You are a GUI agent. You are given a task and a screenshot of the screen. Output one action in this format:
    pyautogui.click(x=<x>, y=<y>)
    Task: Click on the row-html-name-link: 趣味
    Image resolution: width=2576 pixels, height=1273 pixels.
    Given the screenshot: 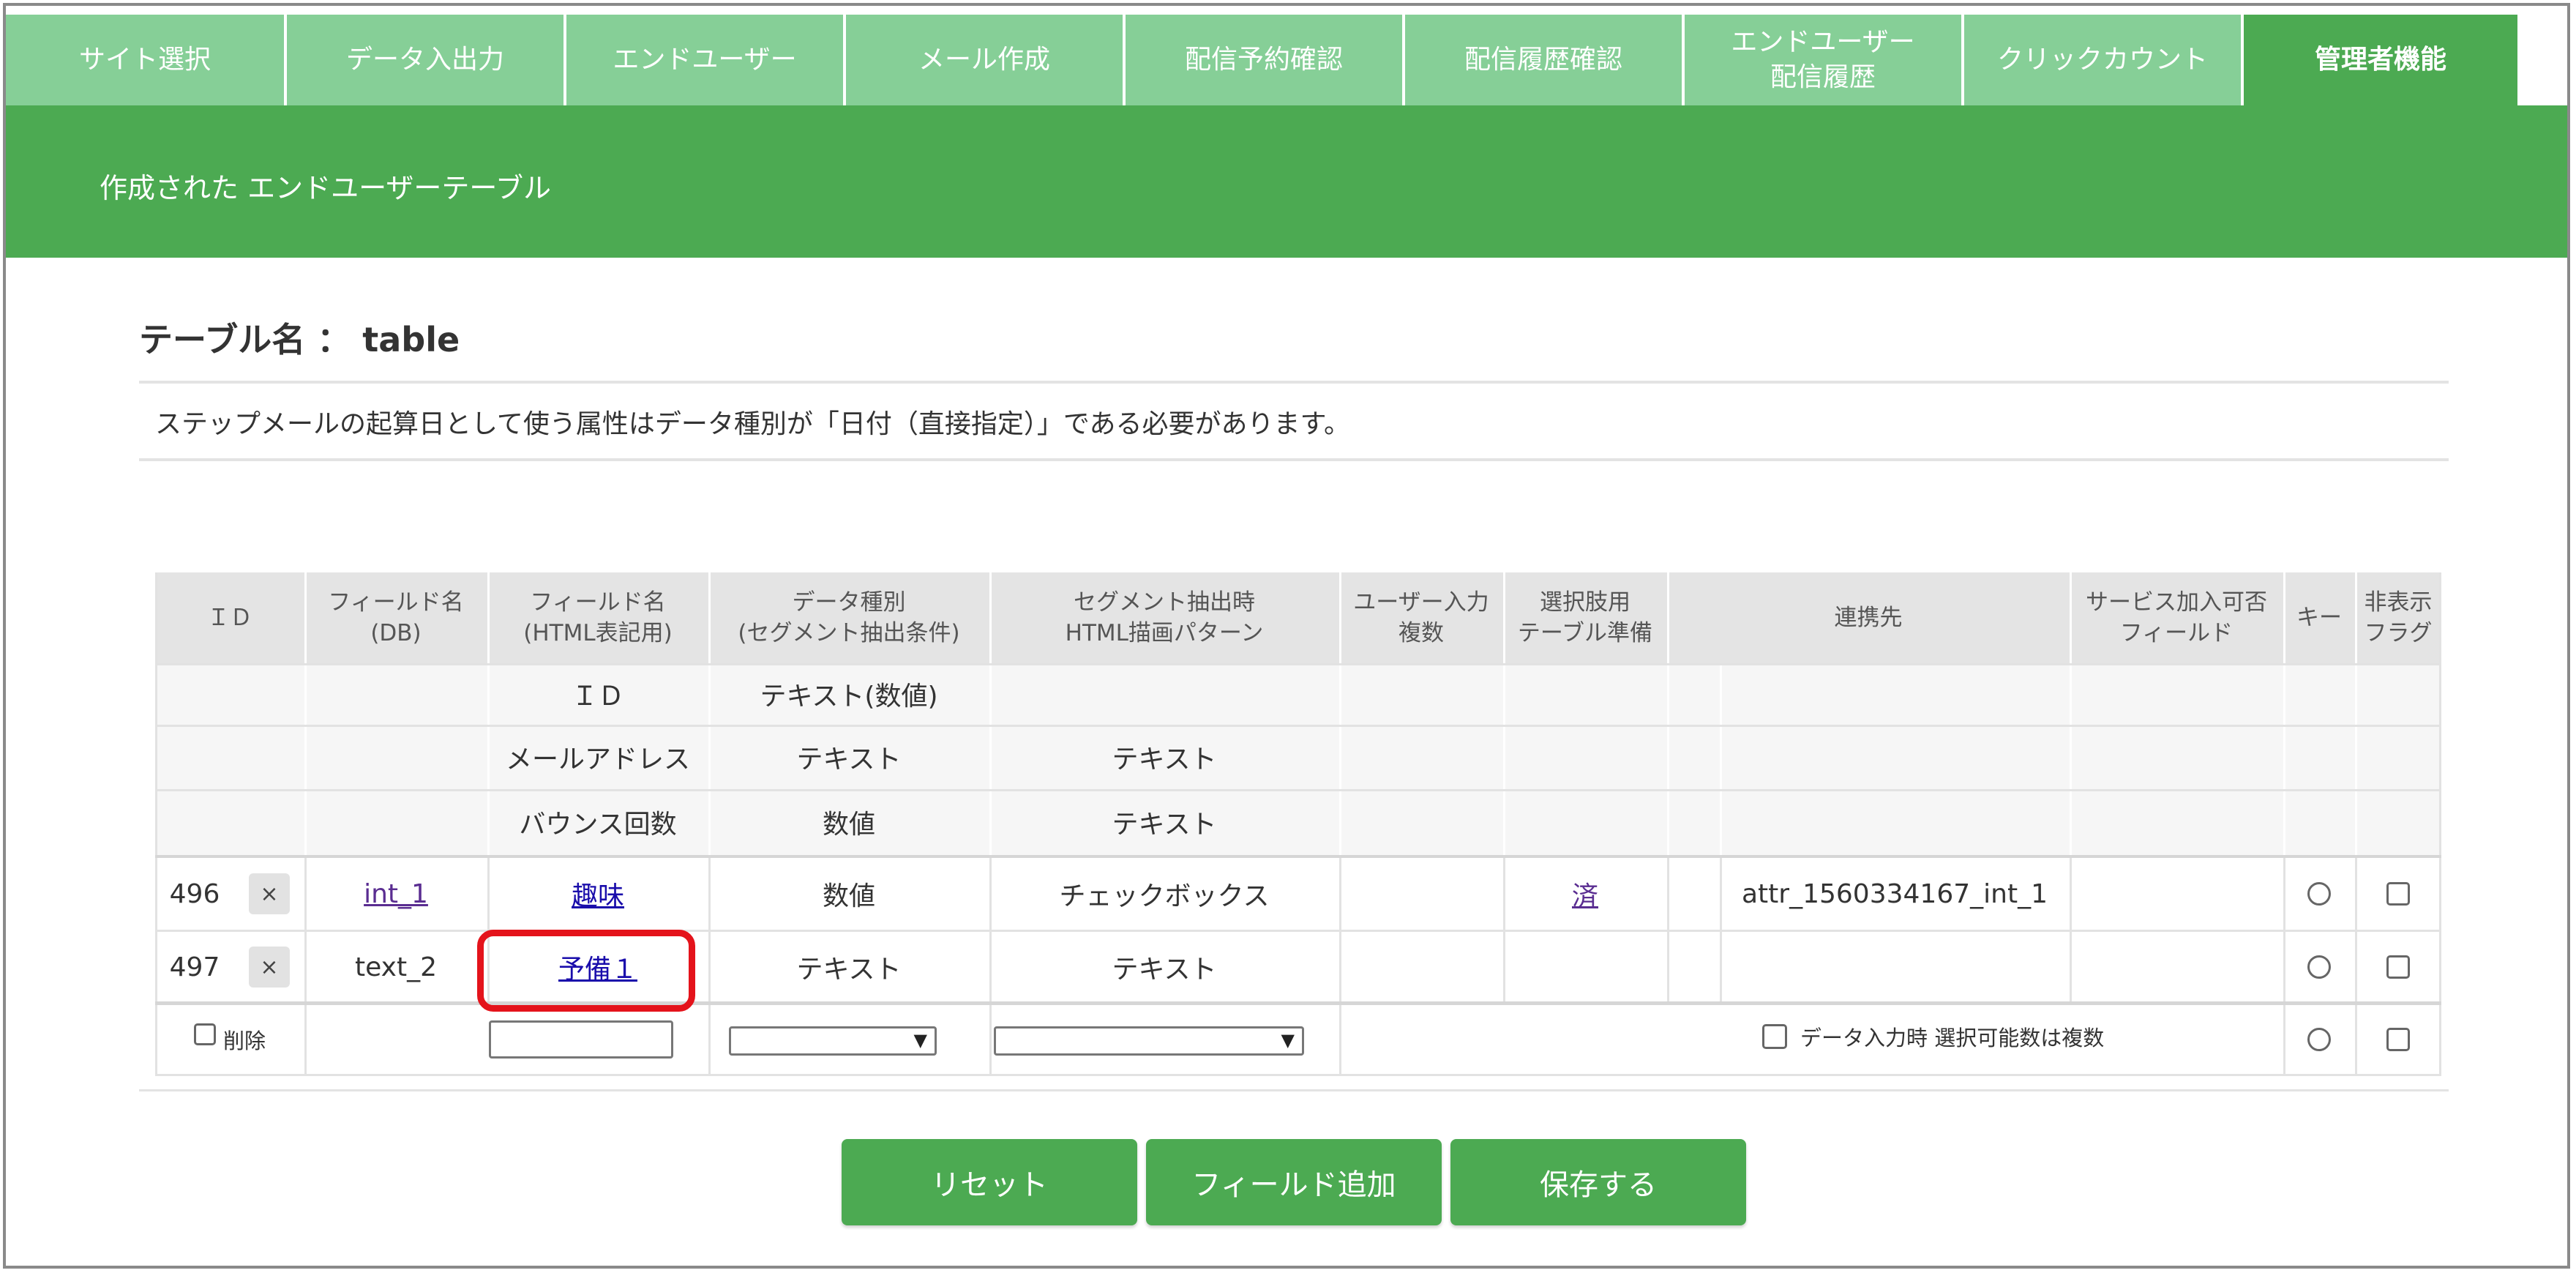 What is the action you would take?
    pyautogui.click(x=598, y=894)
    